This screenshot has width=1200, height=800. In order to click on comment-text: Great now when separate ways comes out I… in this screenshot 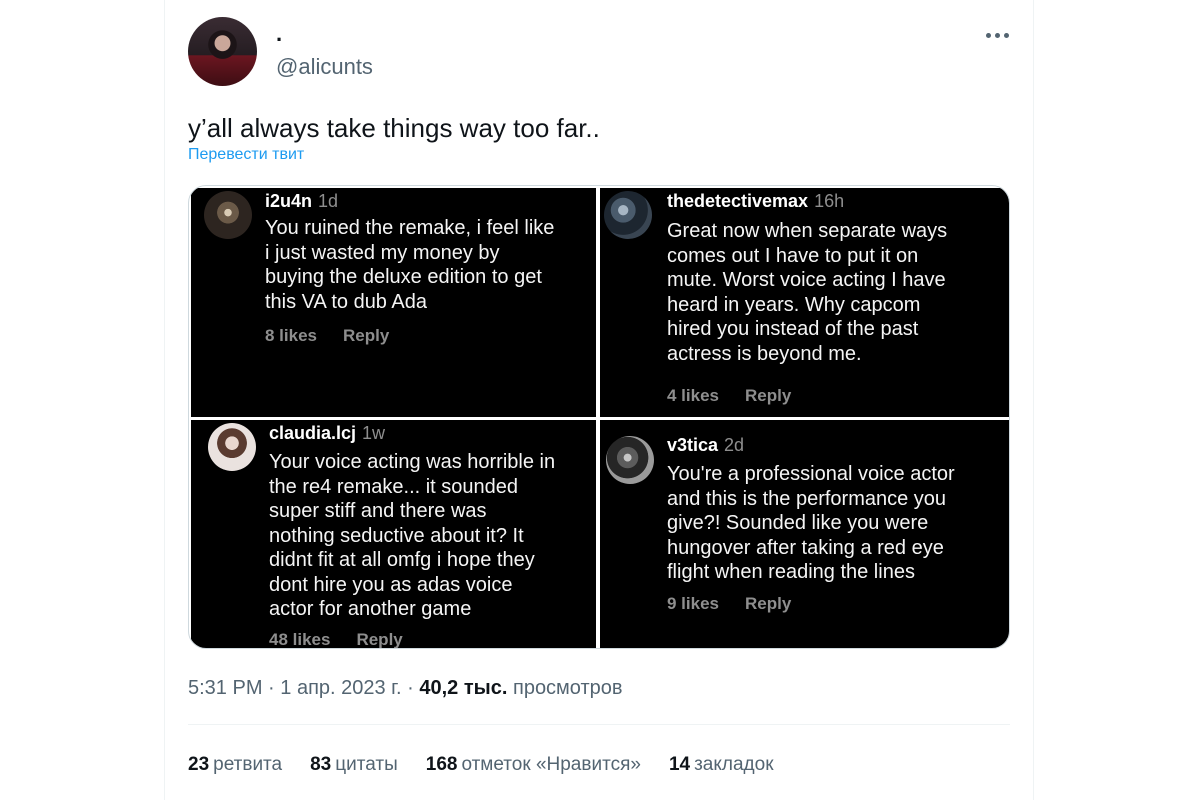, I will do `click(807, 292)`.